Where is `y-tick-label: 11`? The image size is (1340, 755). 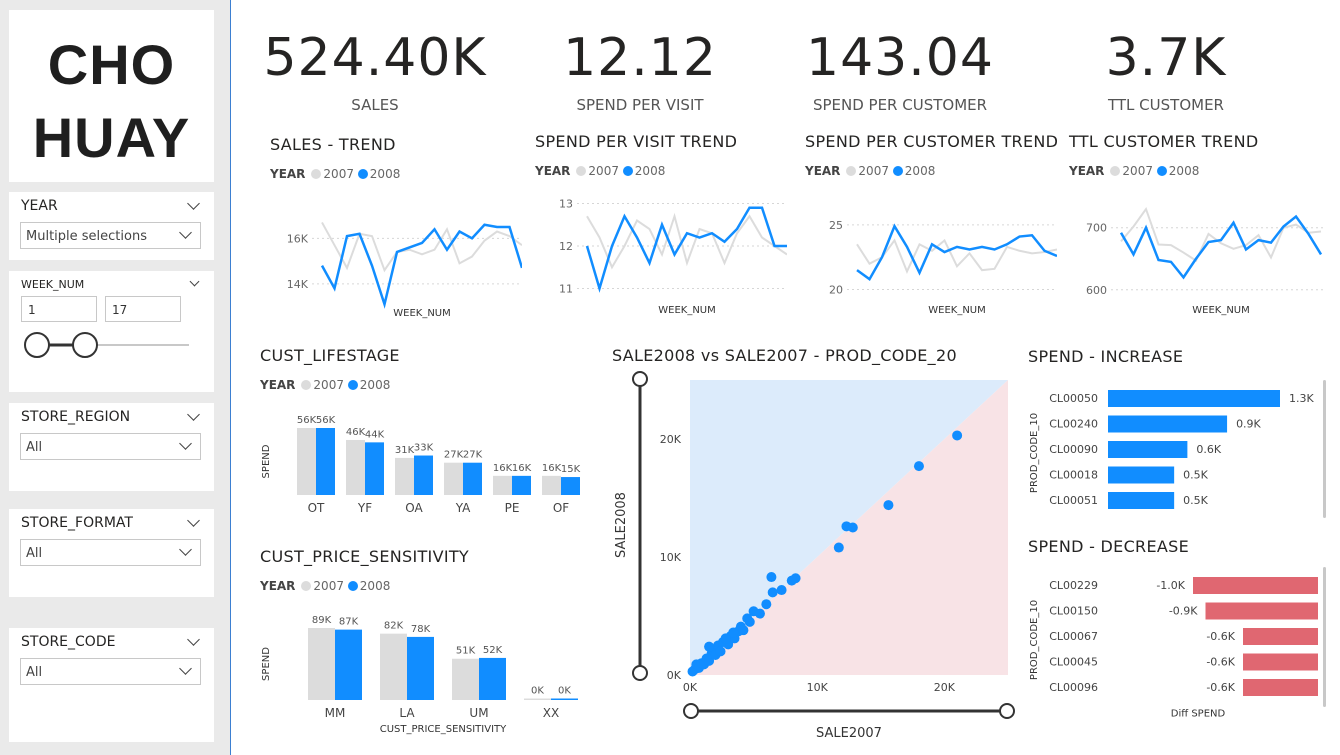 y-tick-label: 11 is located at coordinates (566, 289).